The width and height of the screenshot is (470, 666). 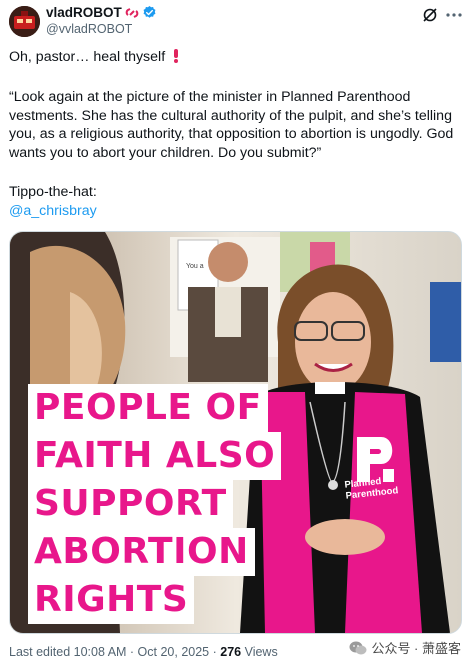 I want to click on wechat-icon, so click(x=358, y=647).